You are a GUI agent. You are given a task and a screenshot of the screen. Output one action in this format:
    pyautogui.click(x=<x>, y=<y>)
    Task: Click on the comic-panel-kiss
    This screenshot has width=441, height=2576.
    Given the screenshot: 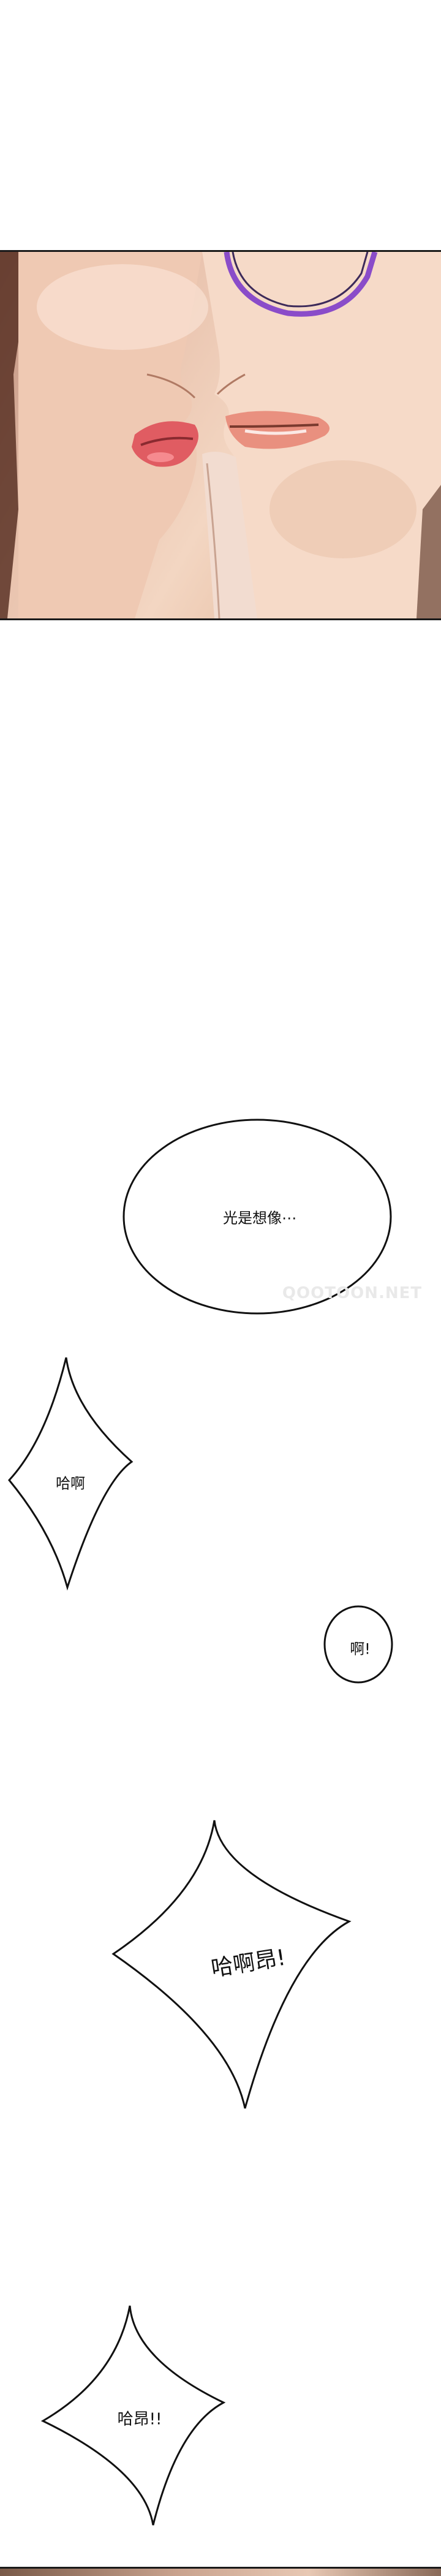 What is the action you would take?
    pyautogui.click(x=221, y=435)
    